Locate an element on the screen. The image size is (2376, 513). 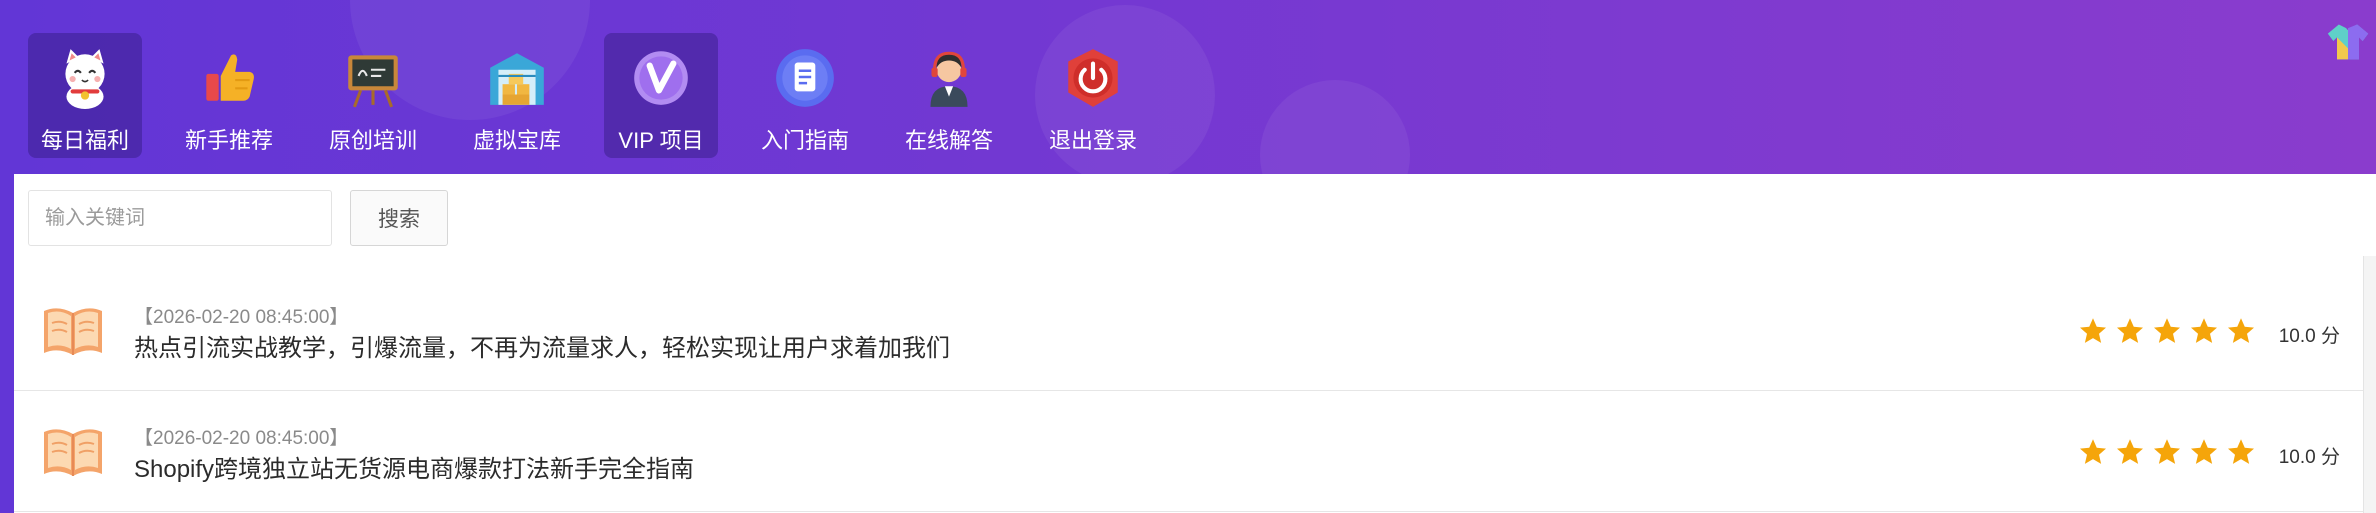
search-button: 搜索 is located at coordinates (399, 218).